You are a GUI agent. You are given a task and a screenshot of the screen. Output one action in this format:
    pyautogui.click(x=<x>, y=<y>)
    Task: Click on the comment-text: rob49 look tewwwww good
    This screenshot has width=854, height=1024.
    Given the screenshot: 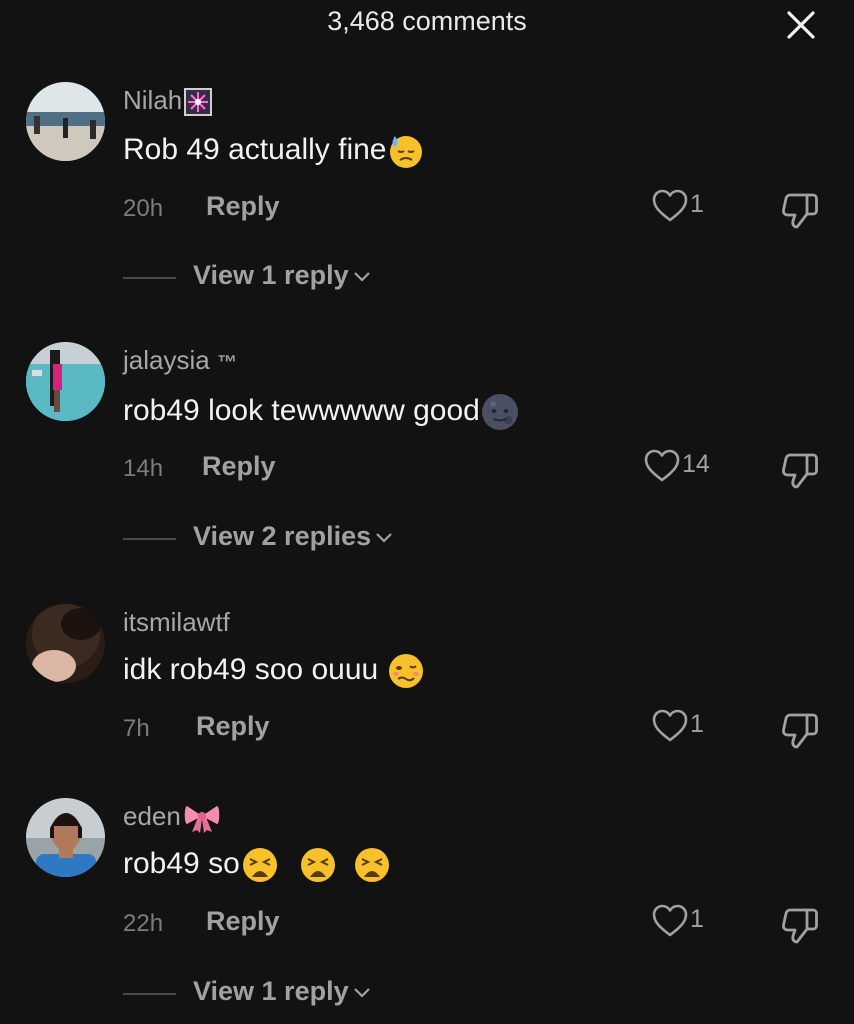 What is the action you would take?
    pyautogui.click(x=321, y=412)
    